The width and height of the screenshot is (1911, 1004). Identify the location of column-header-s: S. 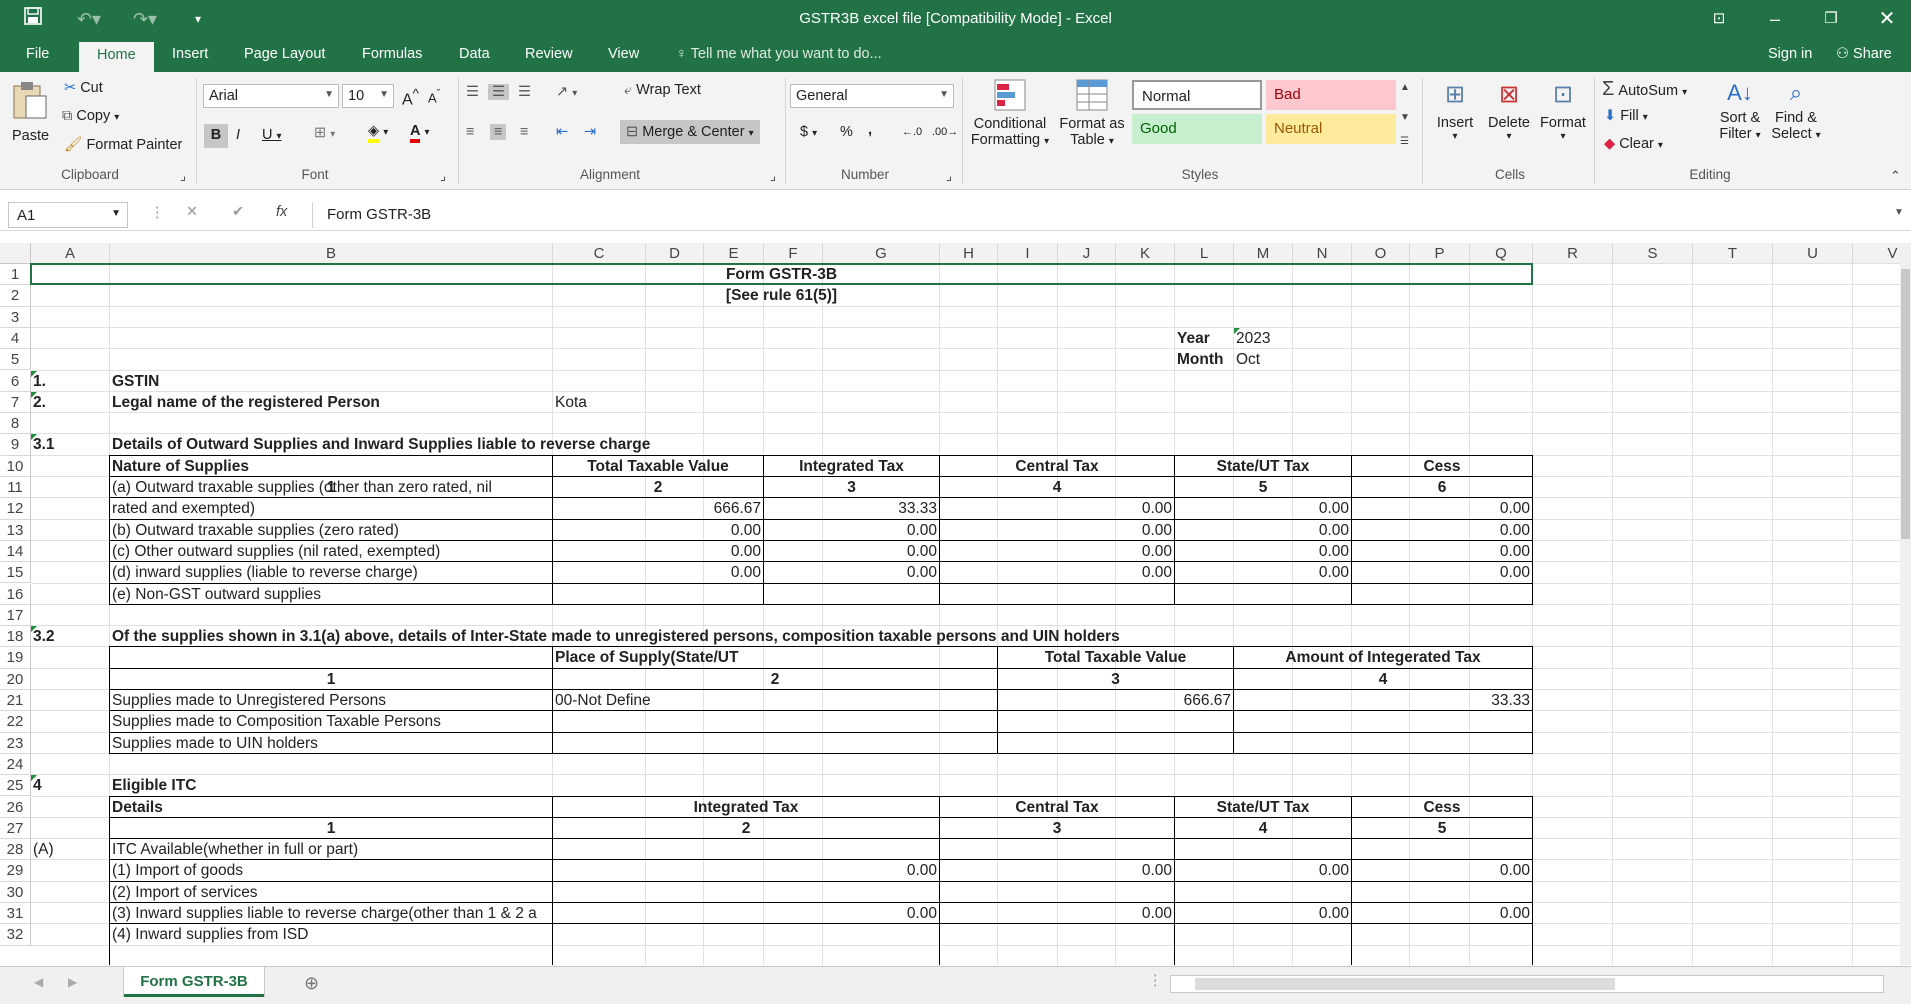
(1653, 253).